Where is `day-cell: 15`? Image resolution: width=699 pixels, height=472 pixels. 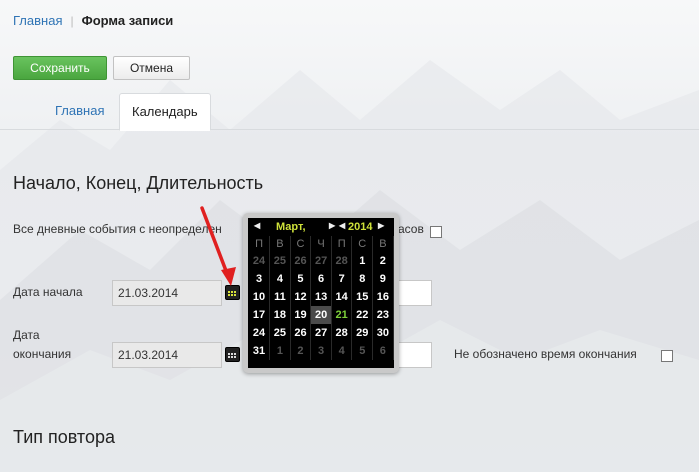 day-cell: 15 is located at coordinates (362, 297).